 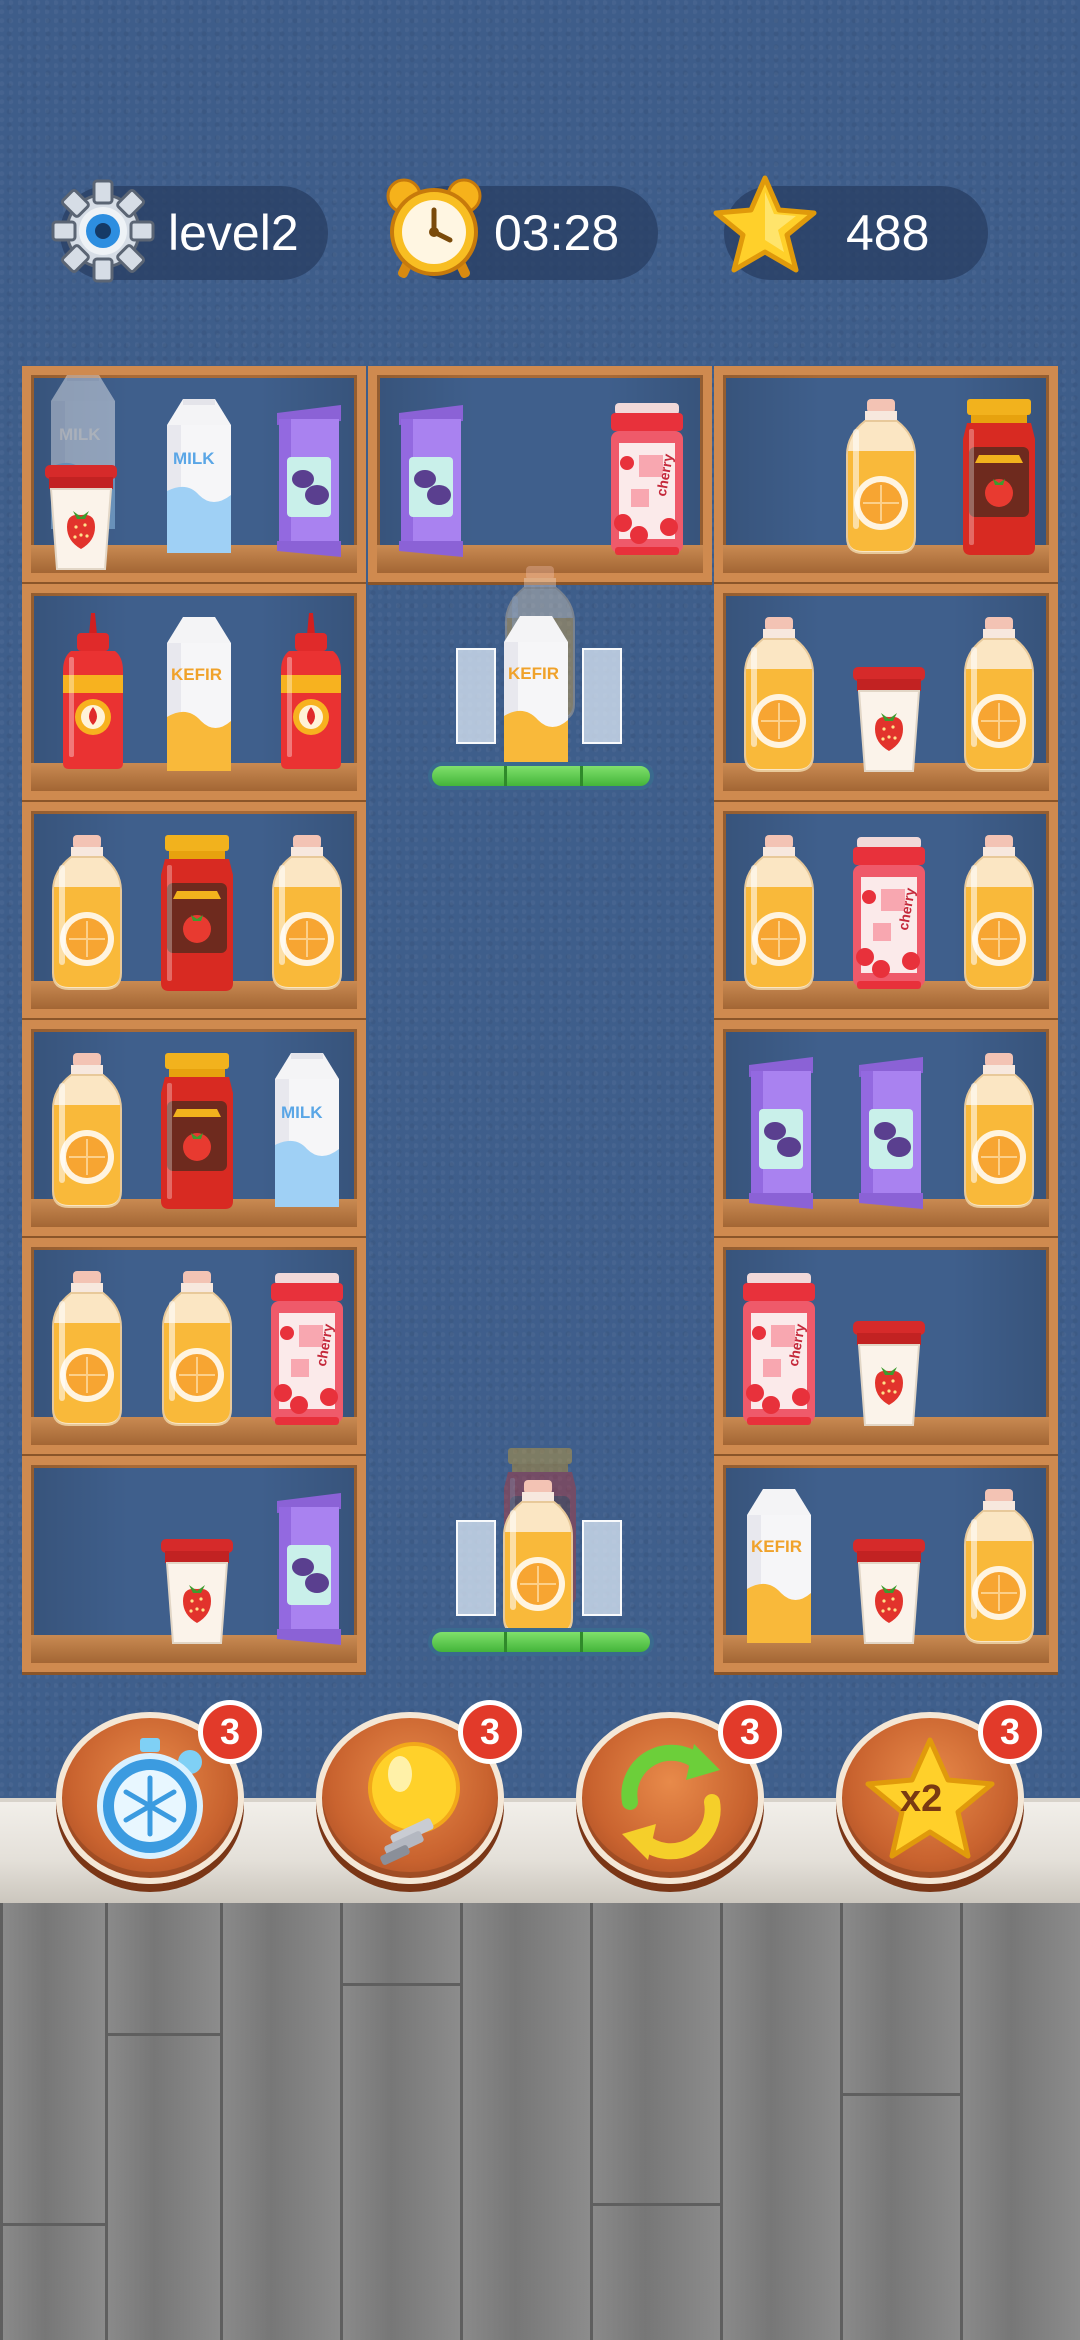 I want to click on shelf-middle-top: cherry, so click(x=540, y=474).